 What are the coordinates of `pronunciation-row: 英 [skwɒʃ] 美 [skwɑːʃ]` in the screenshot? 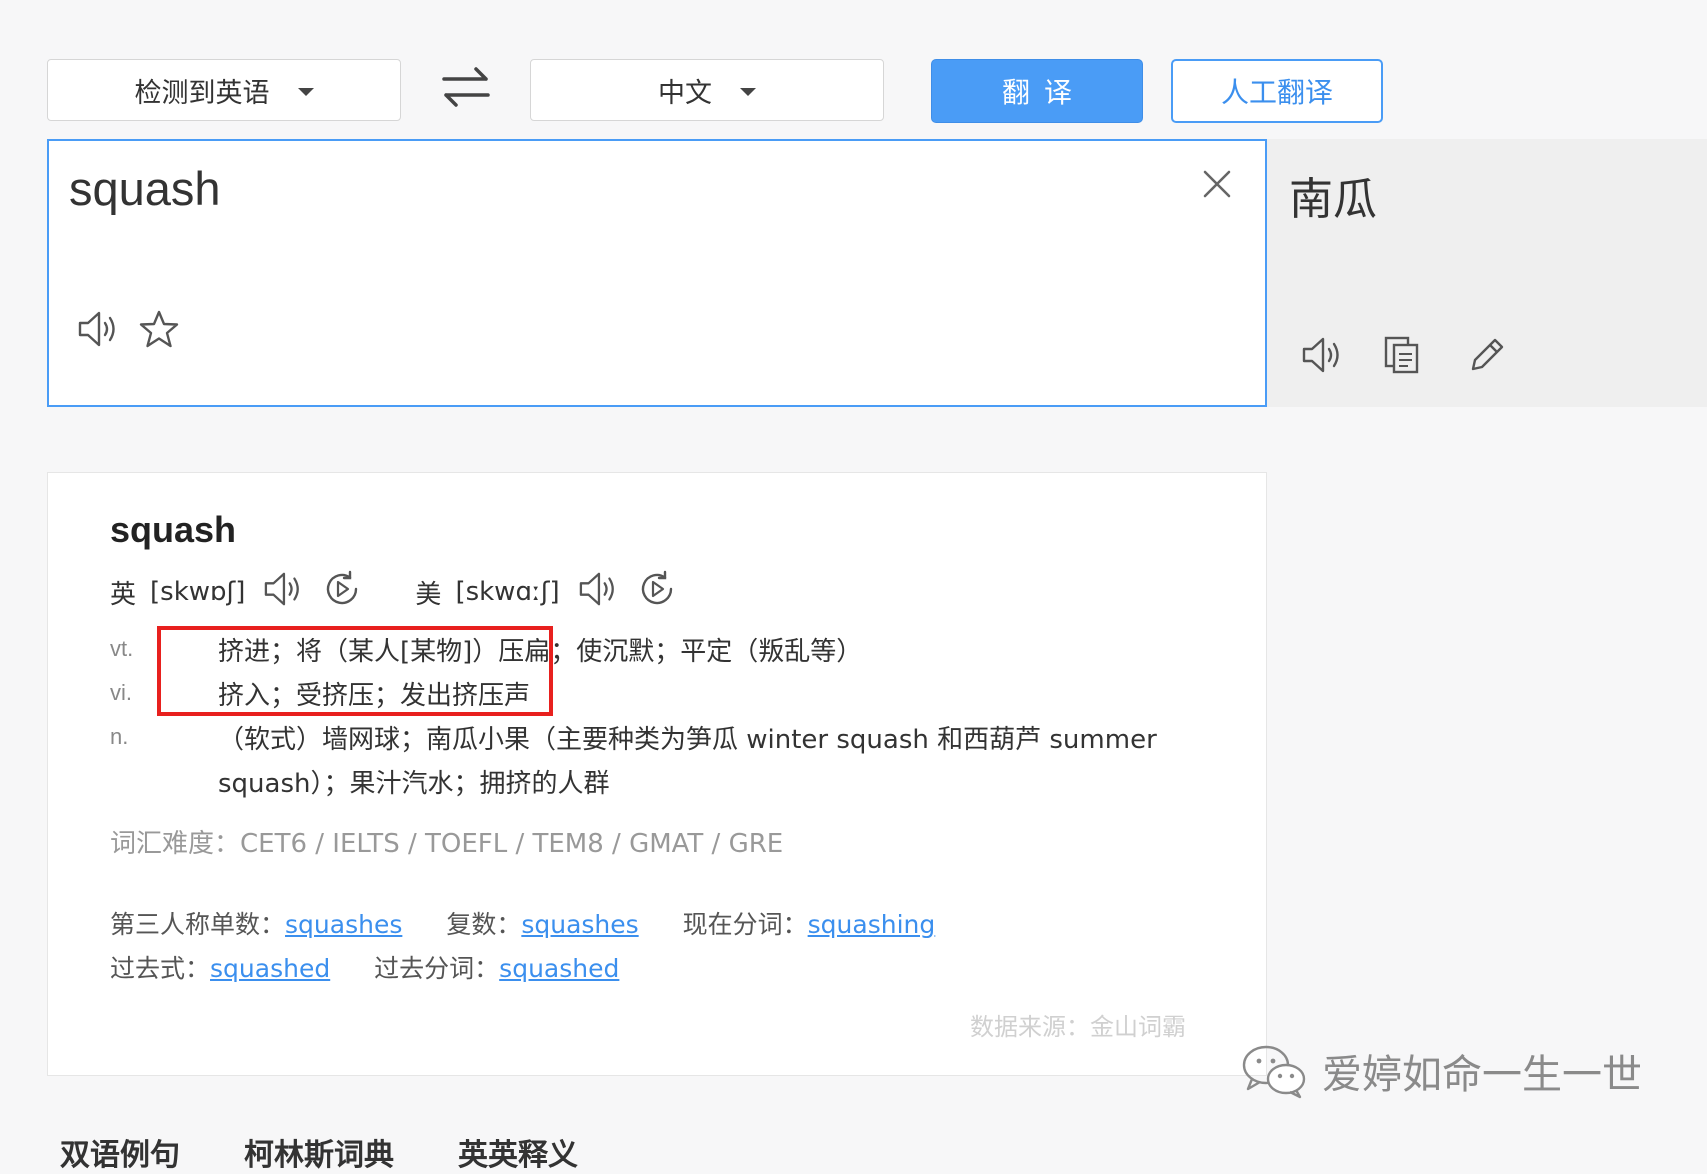 It's located at (393, 592).